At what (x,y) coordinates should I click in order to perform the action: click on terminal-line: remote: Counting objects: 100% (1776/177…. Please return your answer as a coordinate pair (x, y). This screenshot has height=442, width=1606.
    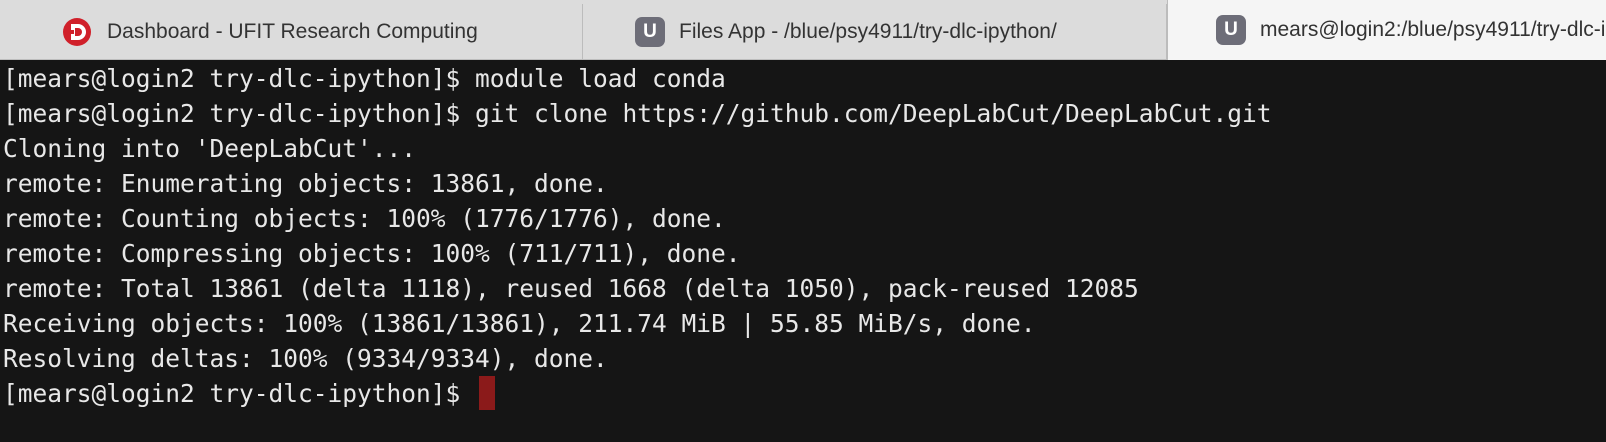
    Looking at the image, I should click on (364, 218).